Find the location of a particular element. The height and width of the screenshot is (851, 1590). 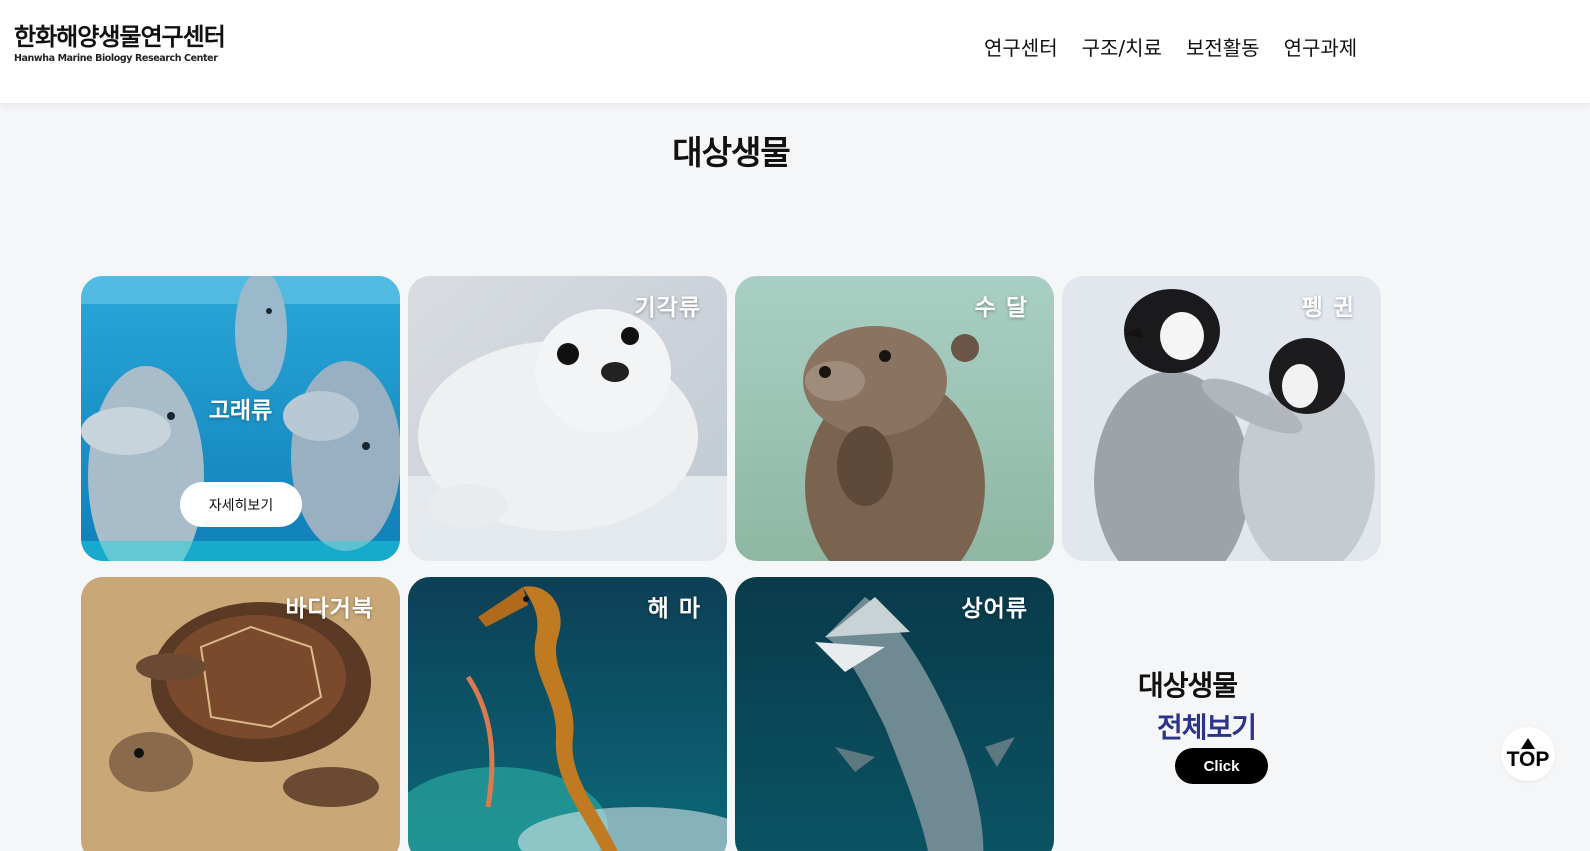

nav-item-research-projects: 연구과제 is located at coordinates (1321, 48).